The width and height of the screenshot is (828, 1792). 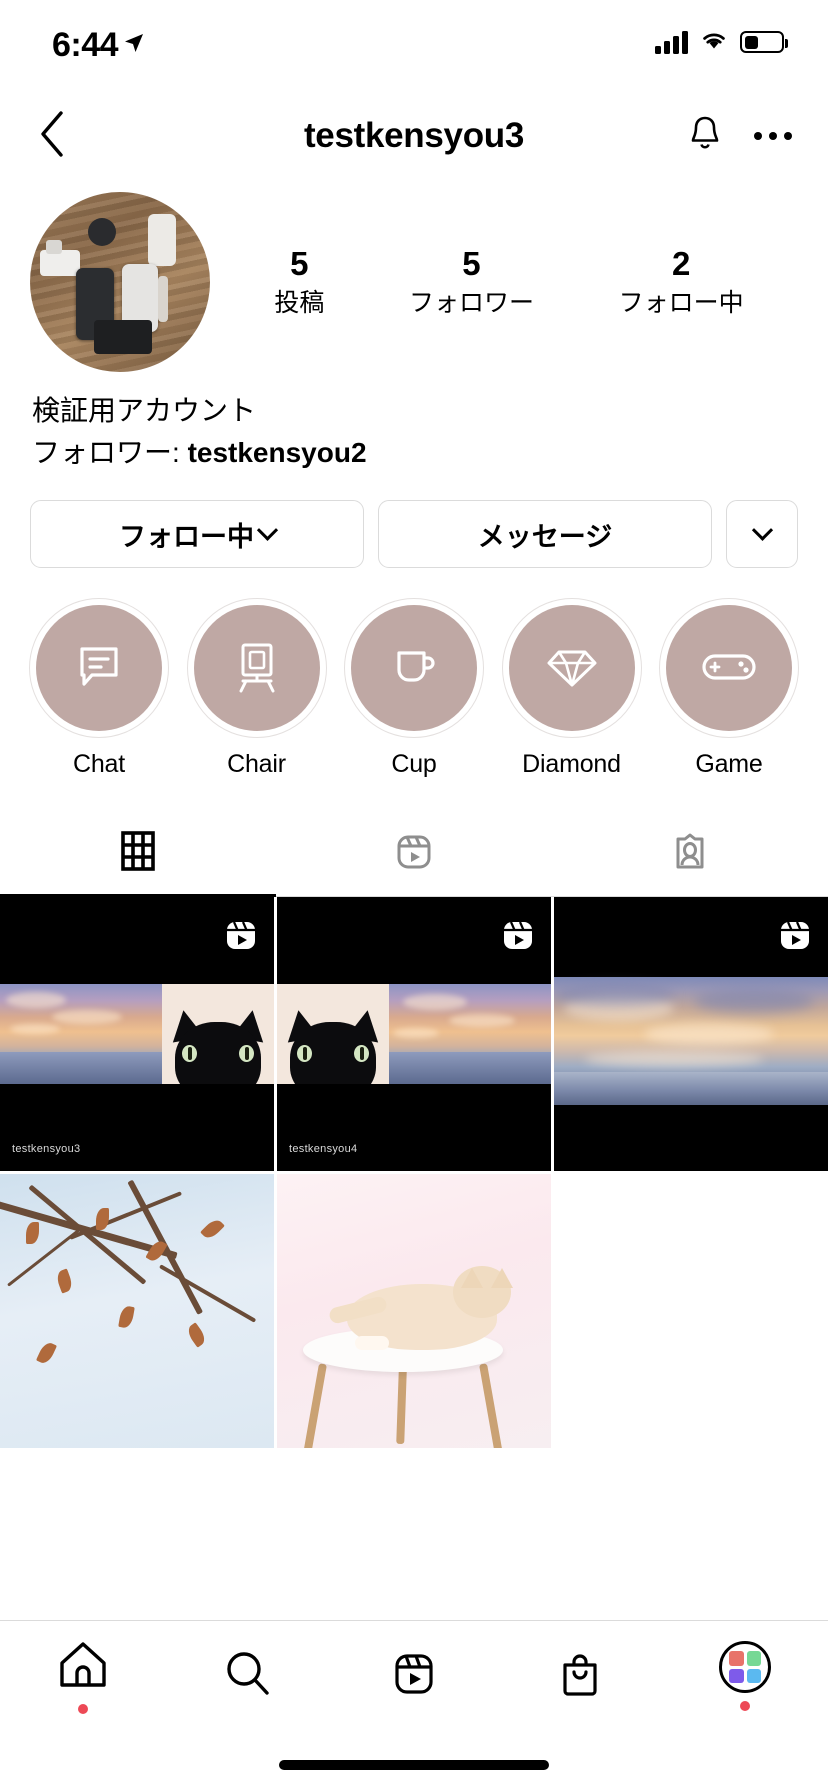 I want to click on profile-actions: フォロー中 メッセージ, so click(x=414, y=521).